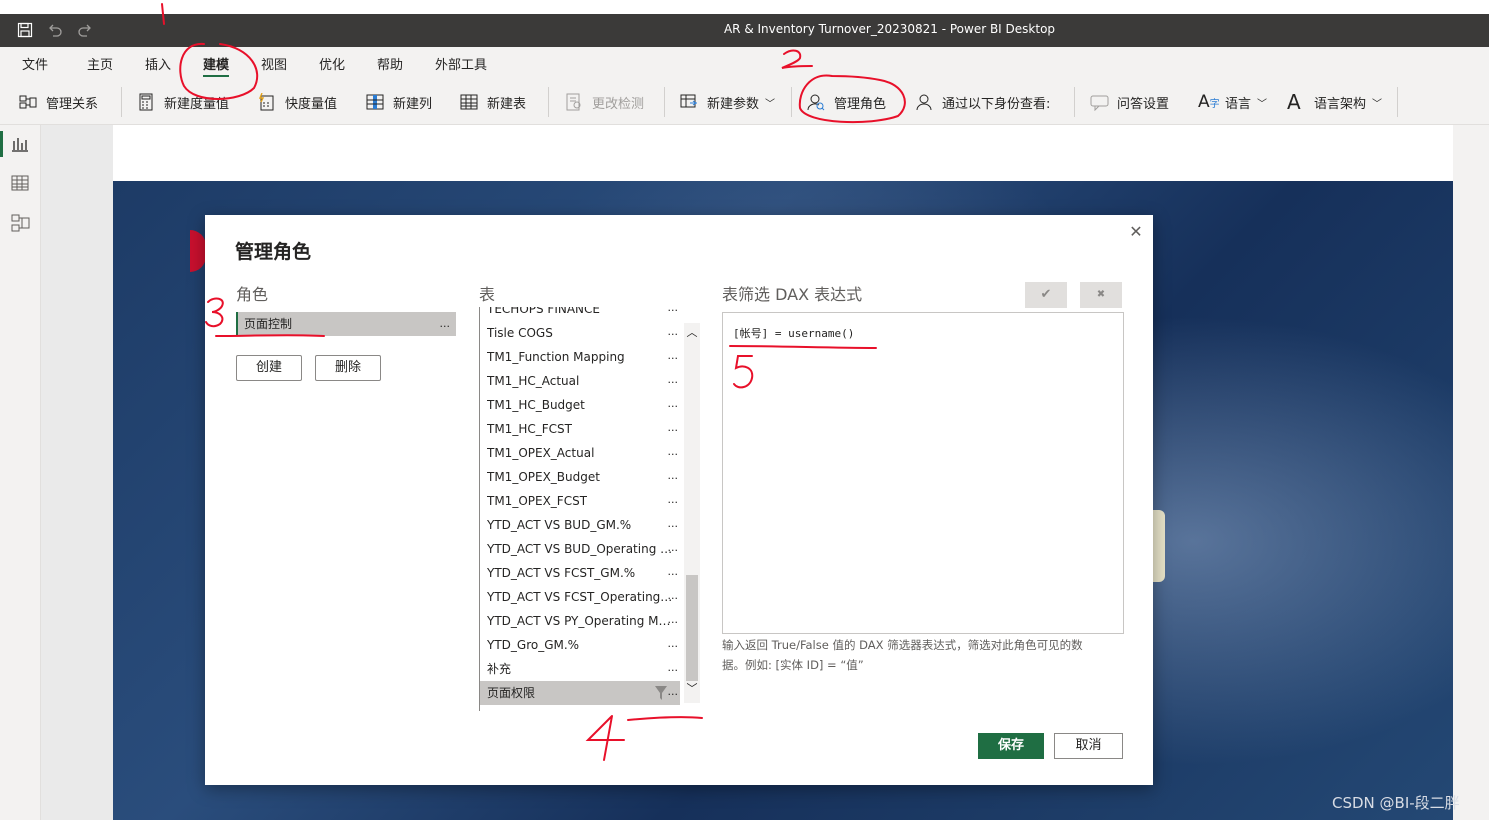 This screenshot has width=1489, height=820. Describe the element at coordinates (692, 628) in the screenshot. I see `scrollbar-thumb` at that location.